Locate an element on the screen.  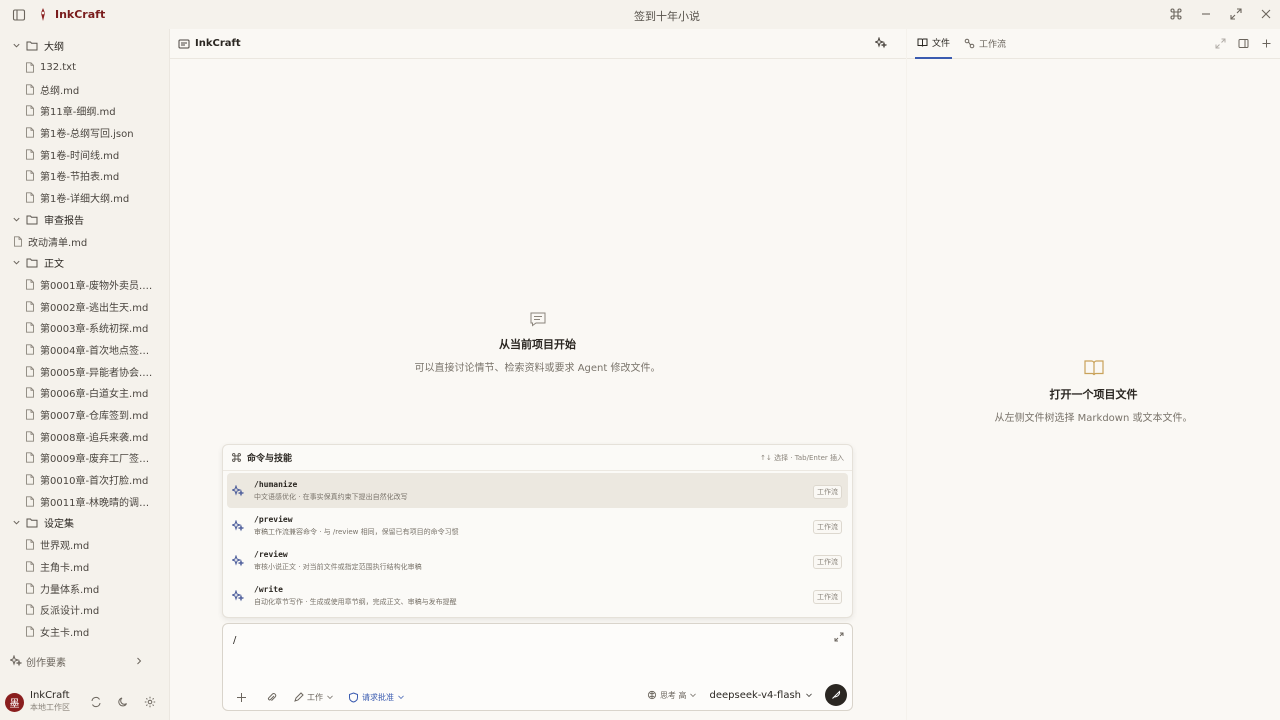
creative-elements-button: 创作要素 is located at coordinates (80, 661).